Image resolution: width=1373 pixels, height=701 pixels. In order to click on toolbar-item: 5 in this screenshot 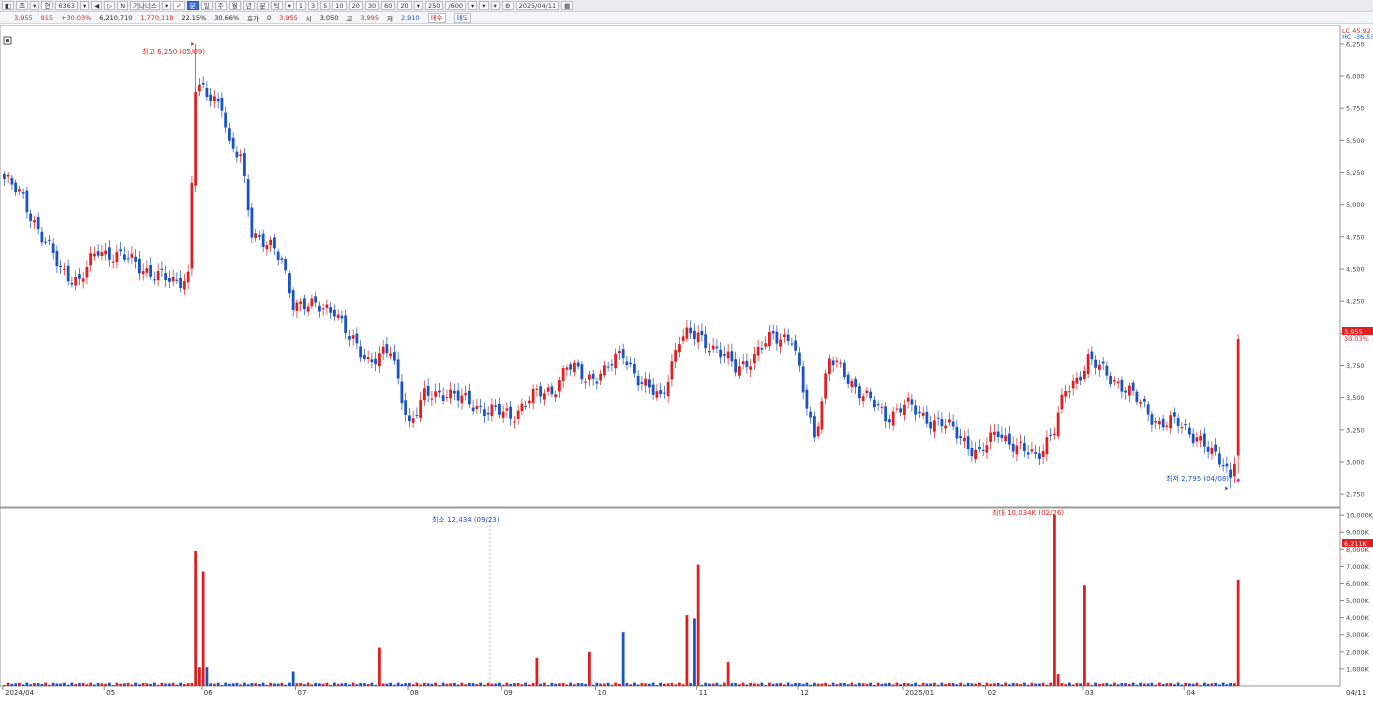, I will do `click(325, 5)`.